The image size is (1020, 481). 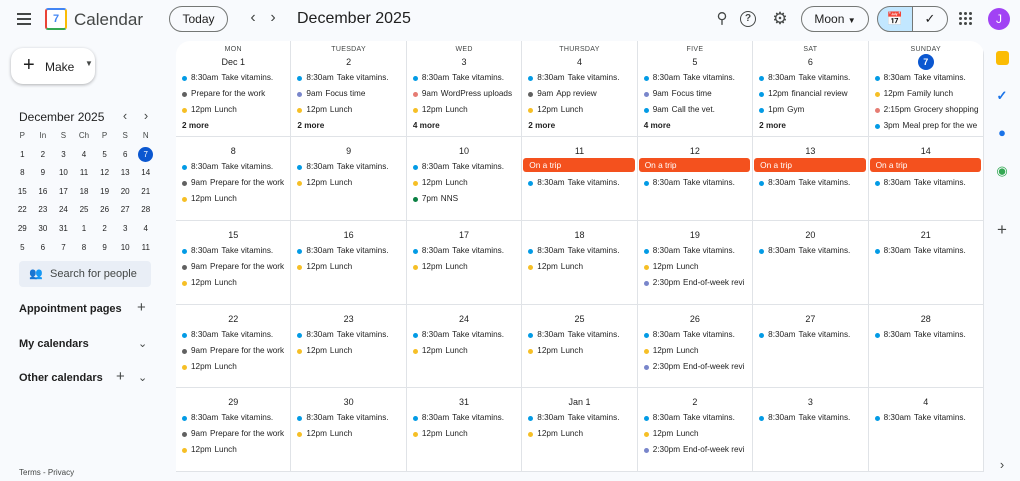 I want to click on mini-day: 11, so click(x=145, y=248).